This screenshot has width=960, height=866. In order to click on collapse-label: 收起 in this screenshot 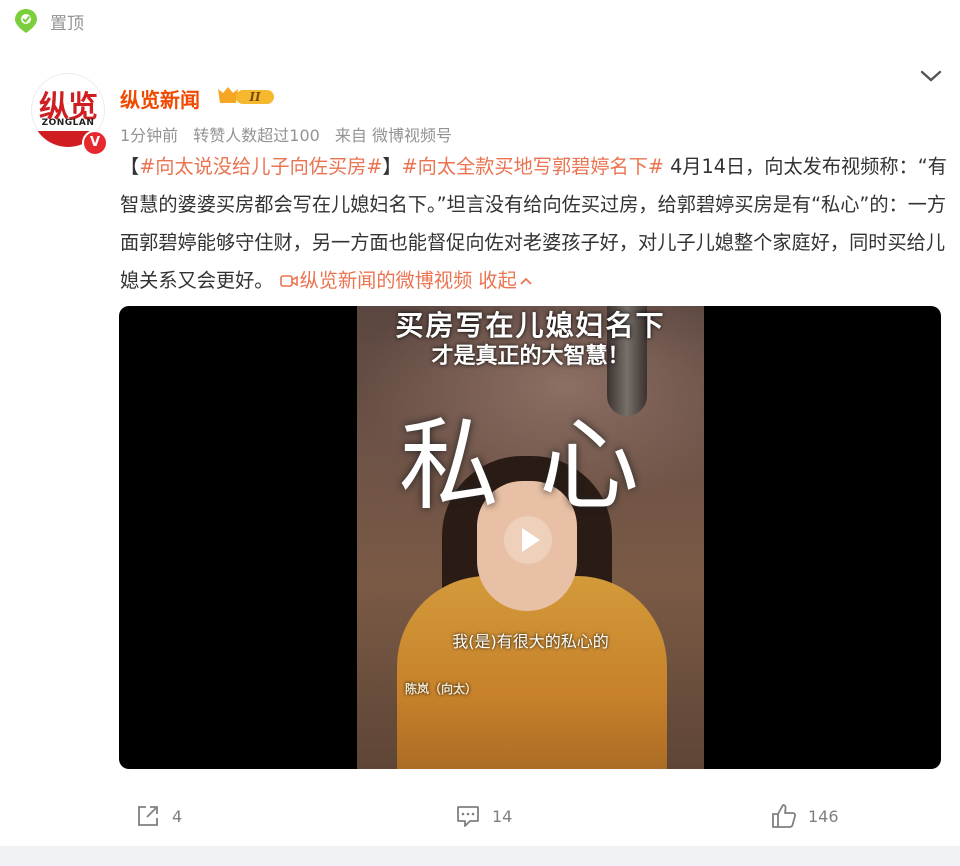, I will do `click(497, 280)`.